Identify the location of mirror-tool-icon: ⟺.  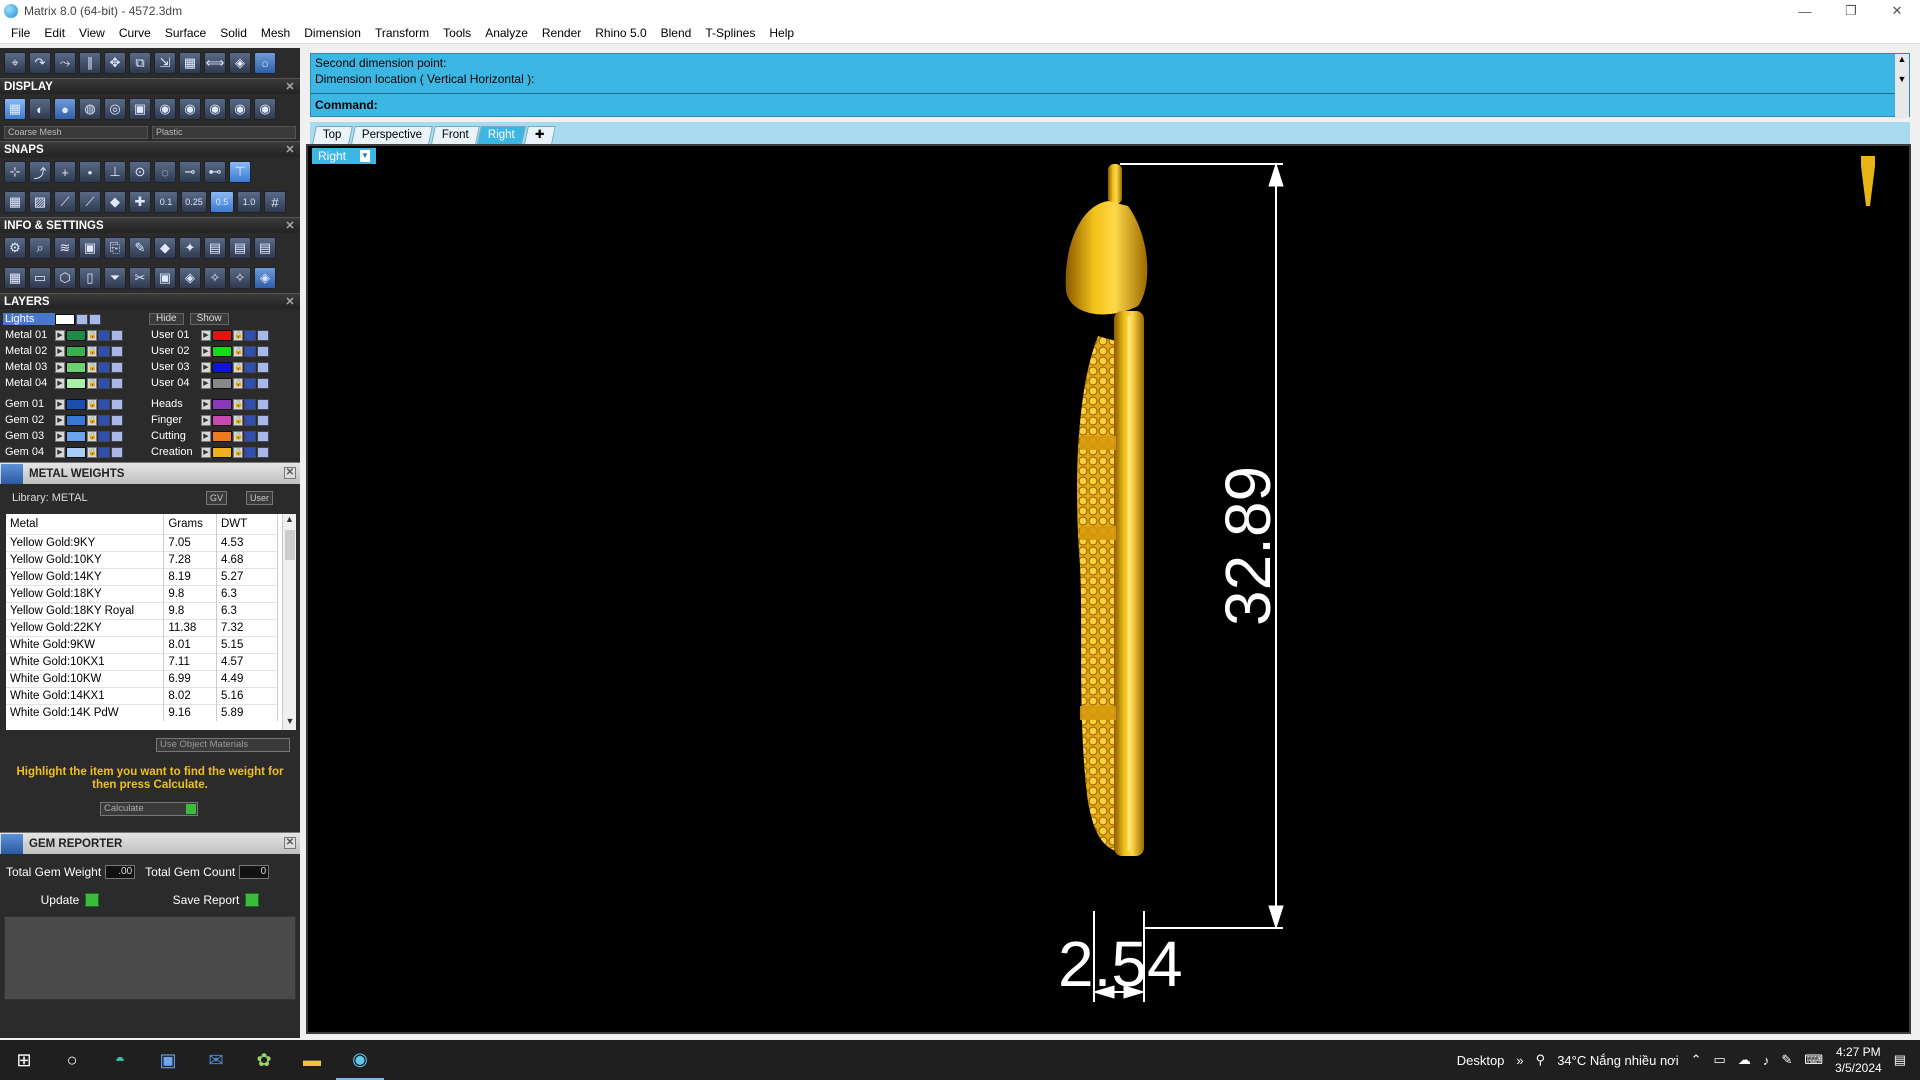
(215, 63).